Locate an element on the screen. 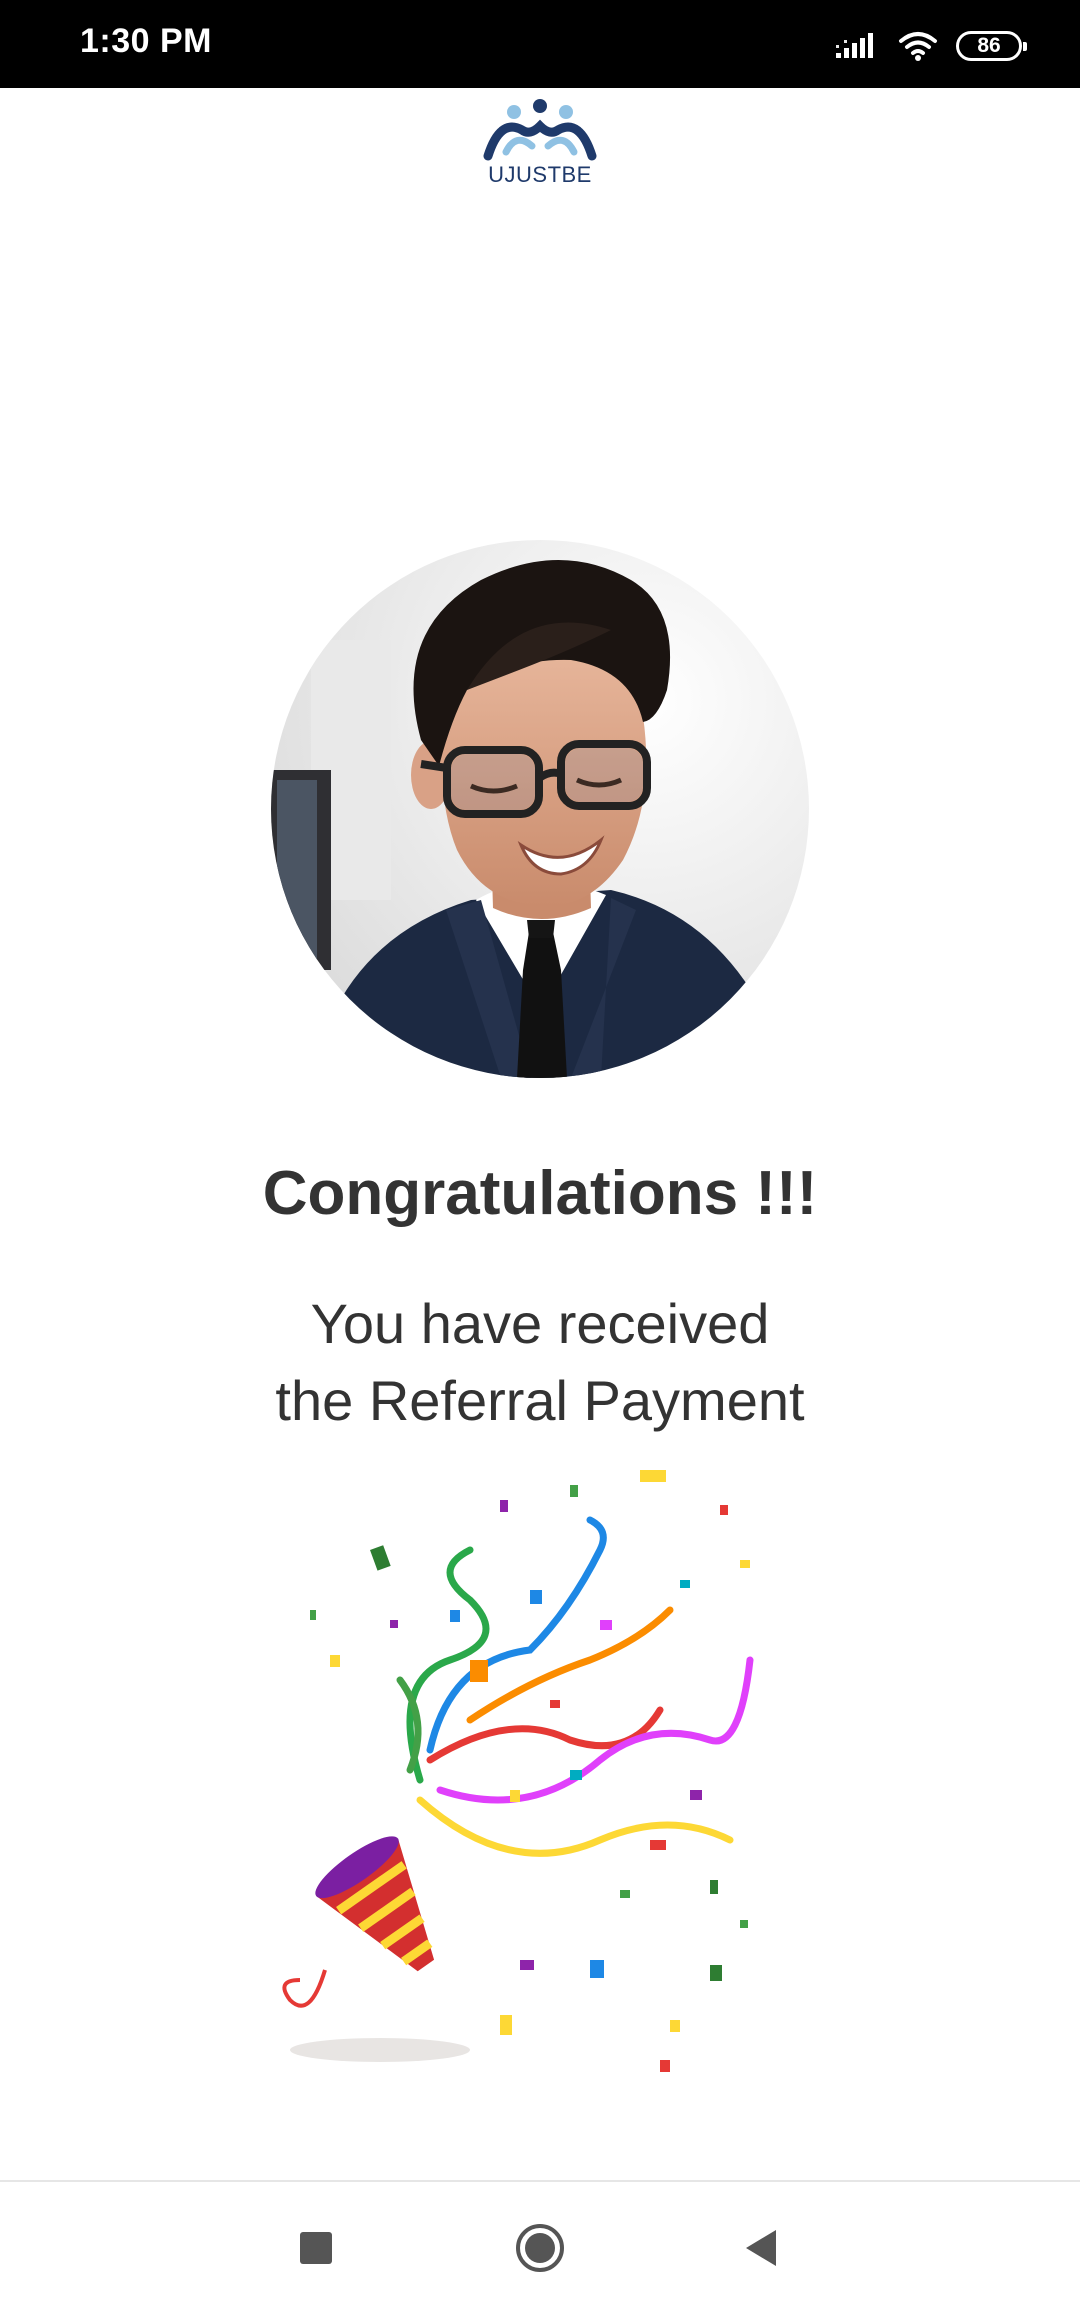  status-time: 1:30 PM is located at coordinates (146, 41).